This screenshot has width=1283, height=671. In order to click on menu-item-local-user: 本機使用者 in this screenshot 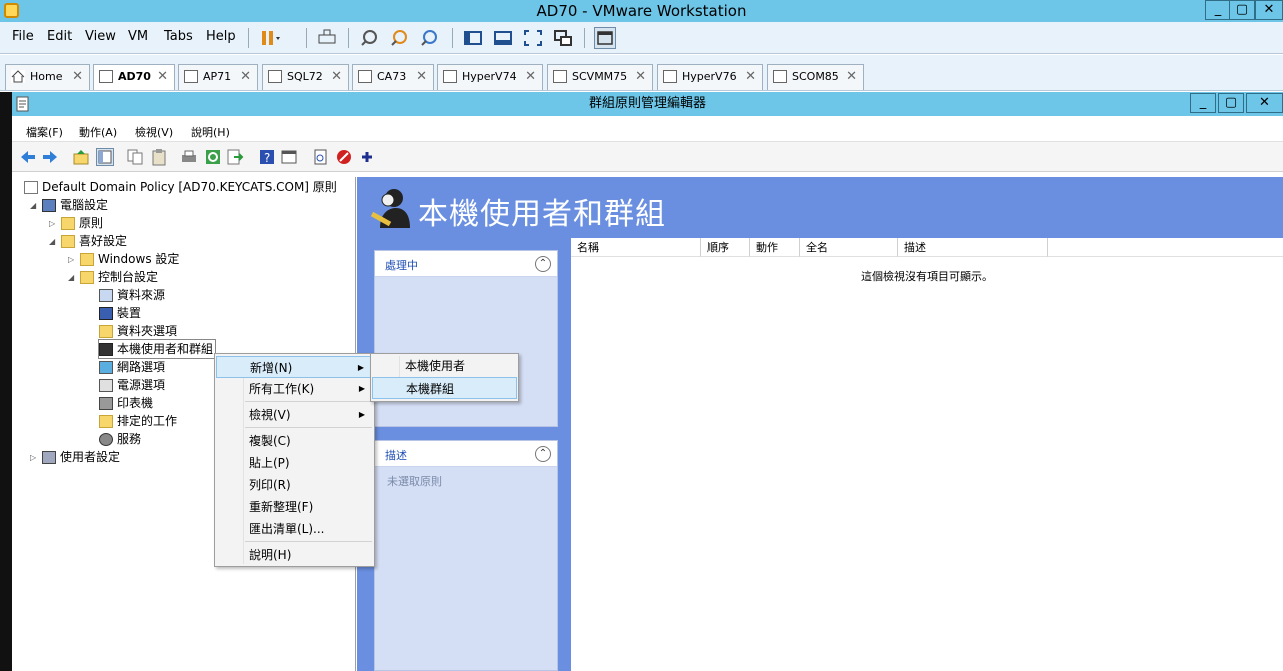, I will do `click(444, 366)`.